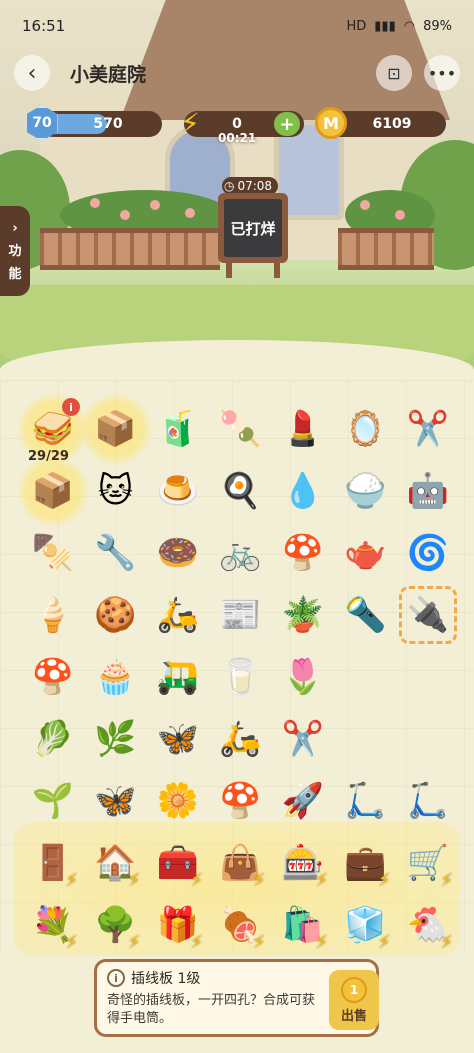  I want to click on board-item-rocket-token: 🚀, so click(303, 801).